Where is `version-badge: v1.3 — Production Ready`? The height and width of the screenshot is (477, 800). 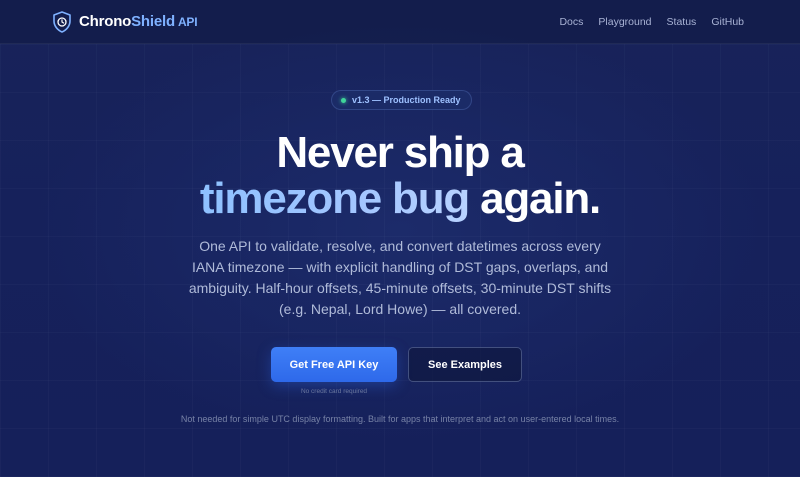 version-badge: v1.3 — Production Ready is located at coordinates (401, 100).